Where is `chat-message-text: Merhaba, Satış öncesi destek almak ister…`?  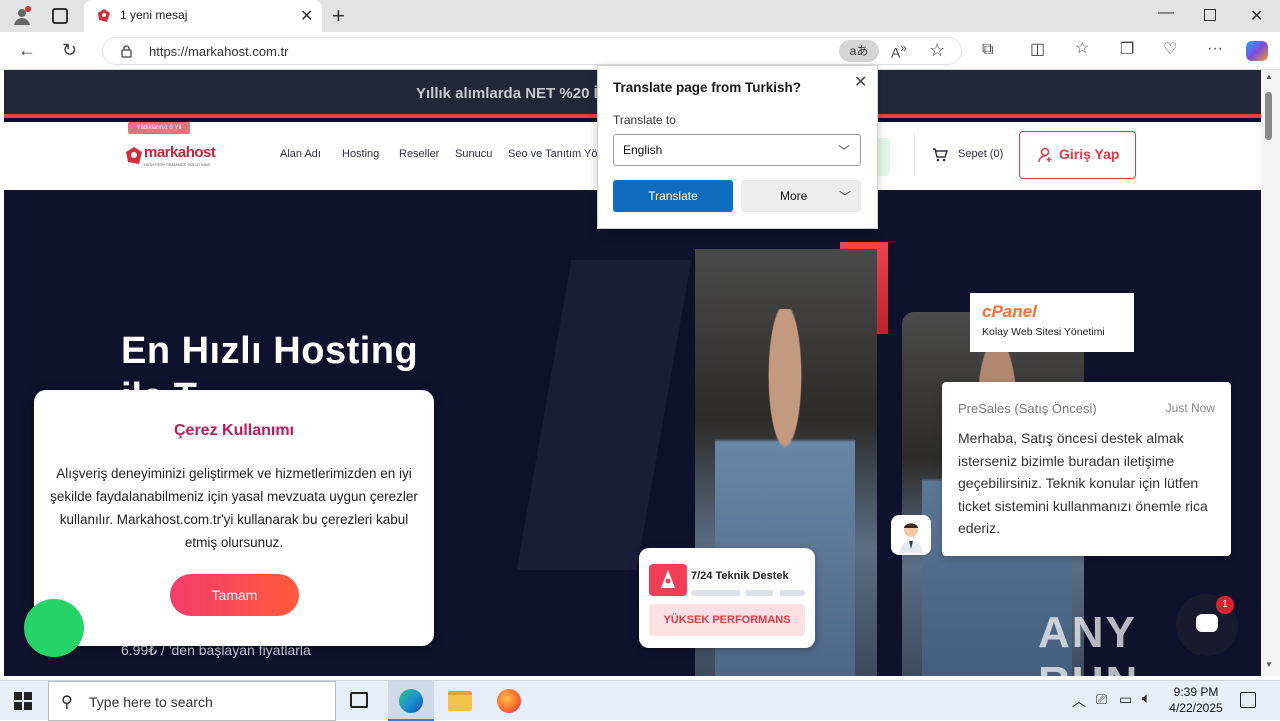 chat-message-text: Merhaba, Satış öncesi destek almak ister… is located at coordinates (1083, 483).